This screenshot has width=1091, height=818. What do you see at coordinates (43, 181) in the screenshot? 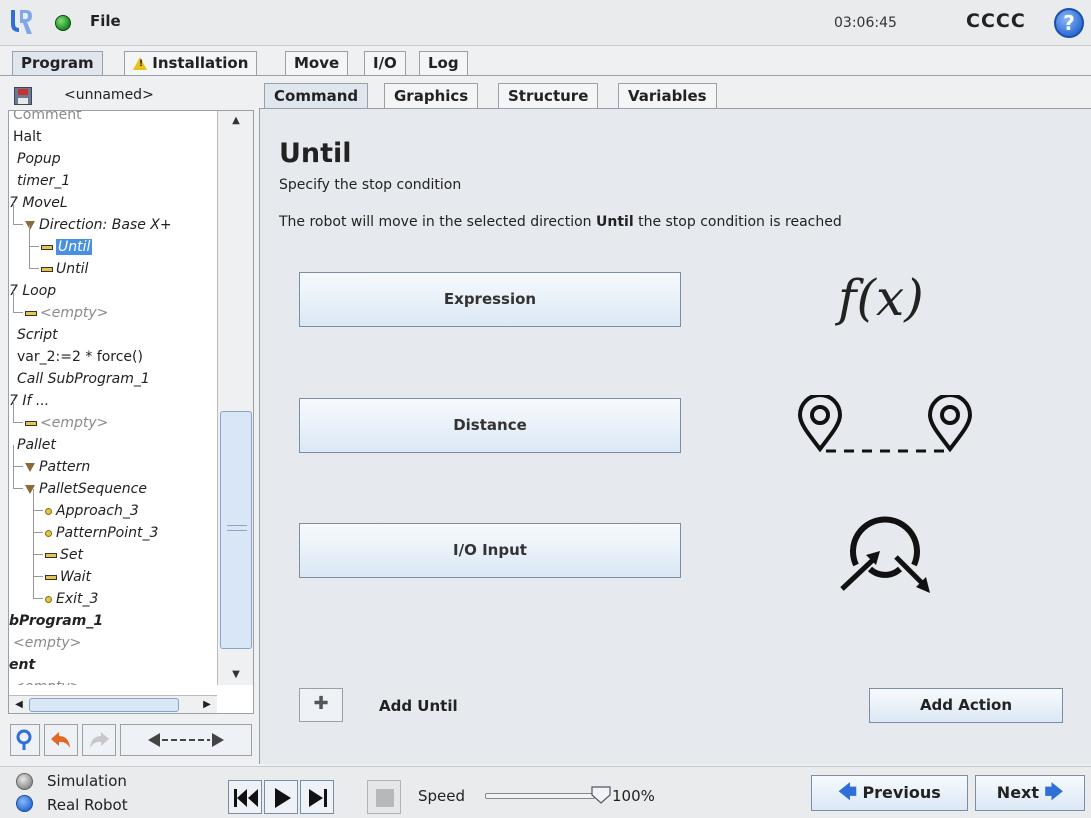
I see `tree-node: timer_1` at bounding box center [43, 181].